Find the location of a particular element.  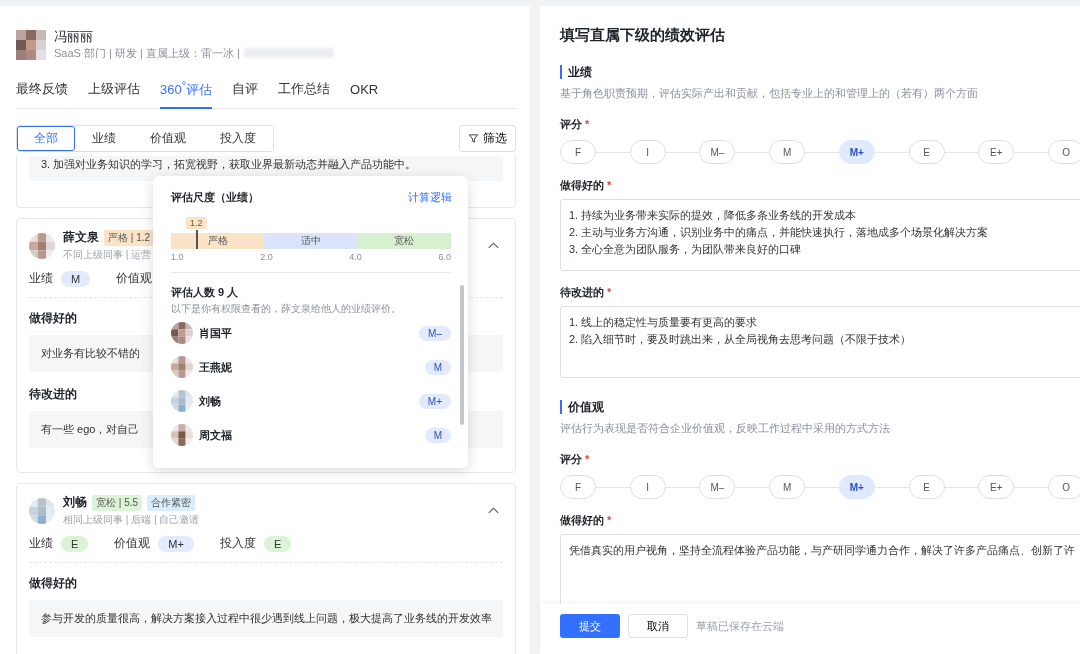

scrollbar is located at coordinates (462, 355).